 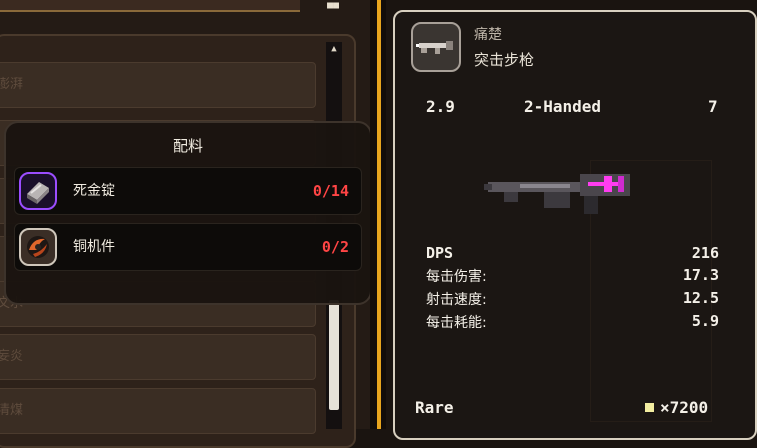 I want to click on assault-rifle-icon, so click(x=436, y=47).